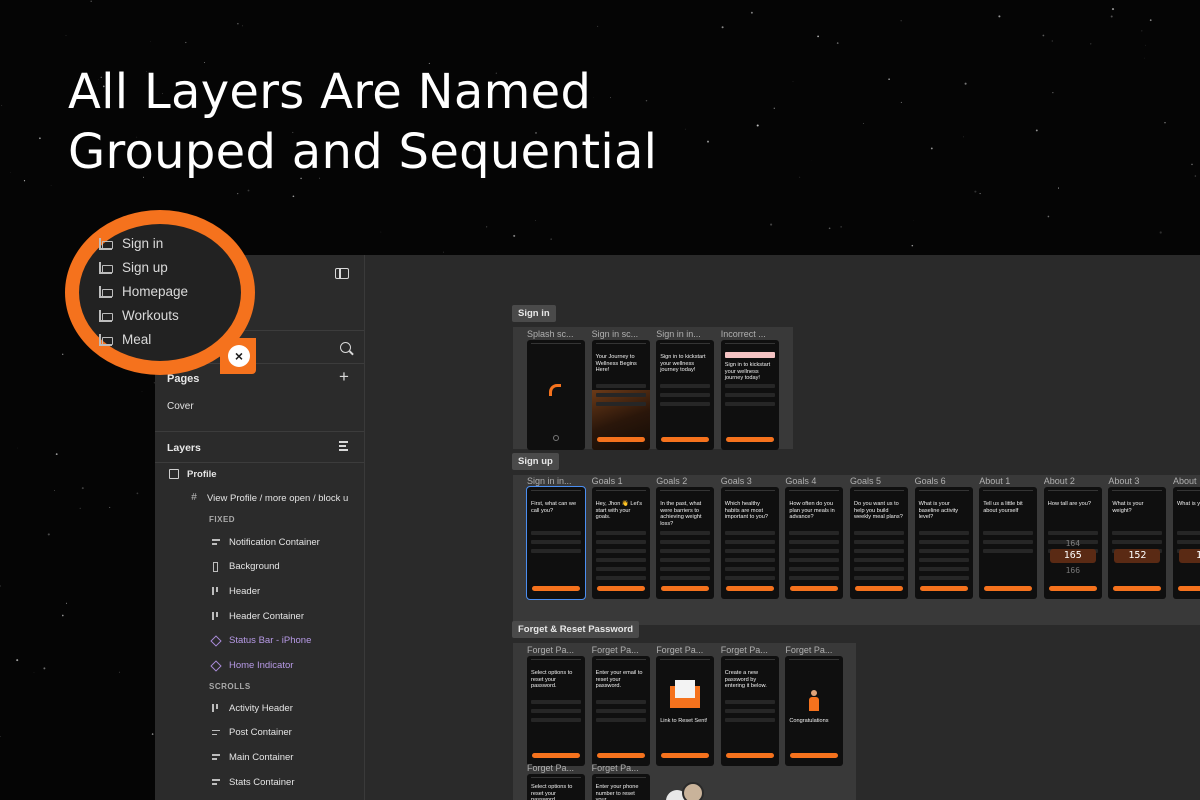 This screenshot has height=800, width=1200. What do you see at coordinates (535, 461) in the screenshot?
I see `section-tag: Sign up` at bounding box center [535, 461].